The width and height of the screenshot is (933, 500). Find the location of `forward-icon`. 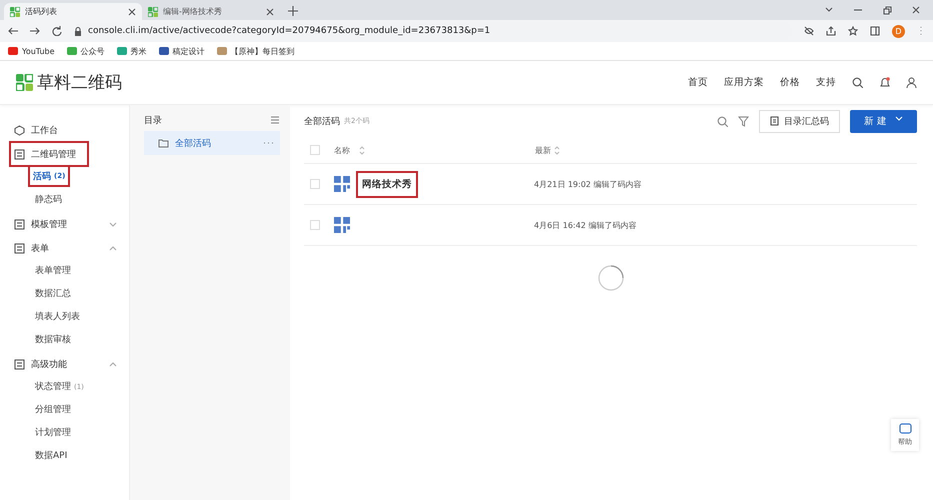

forward-icon is located at coordinates (35, 31).